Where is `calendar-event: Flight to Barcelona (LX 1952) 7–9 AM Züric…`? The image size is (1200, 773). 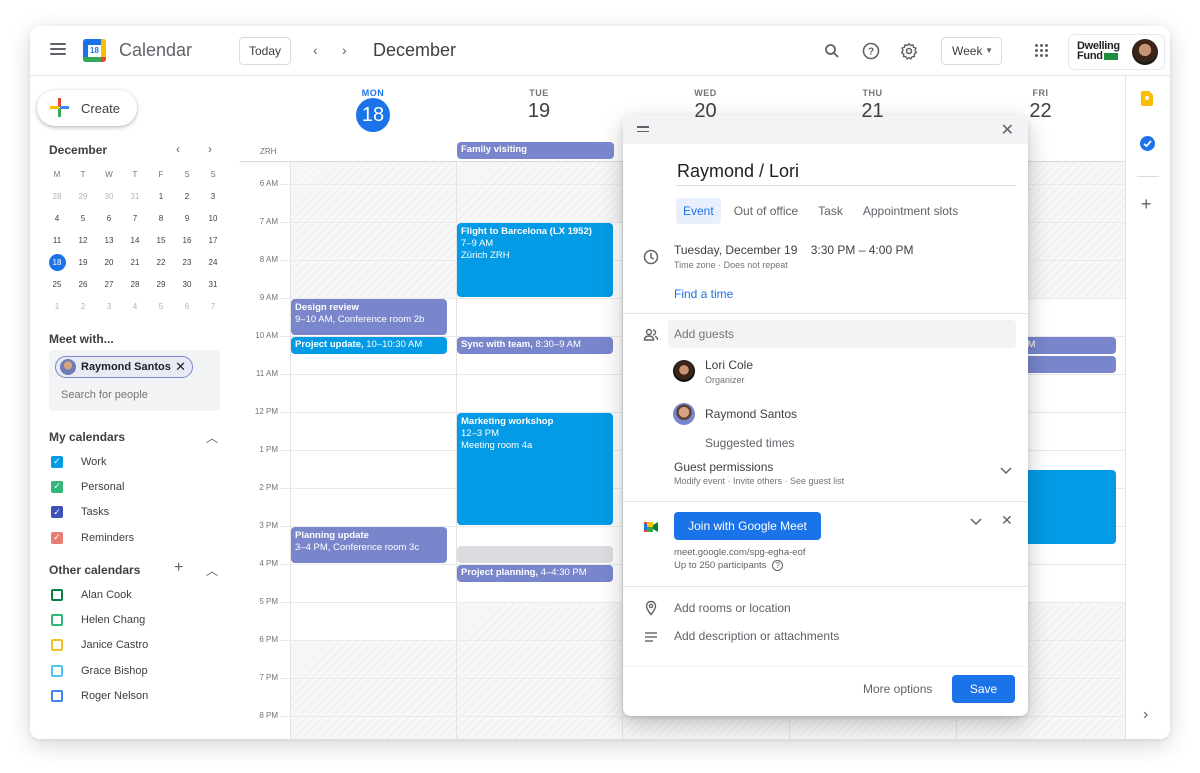 calendar-event: Flight to Barcelona (LX 1952) 7–9 AM Züric… is located at coordinates (535, 260).